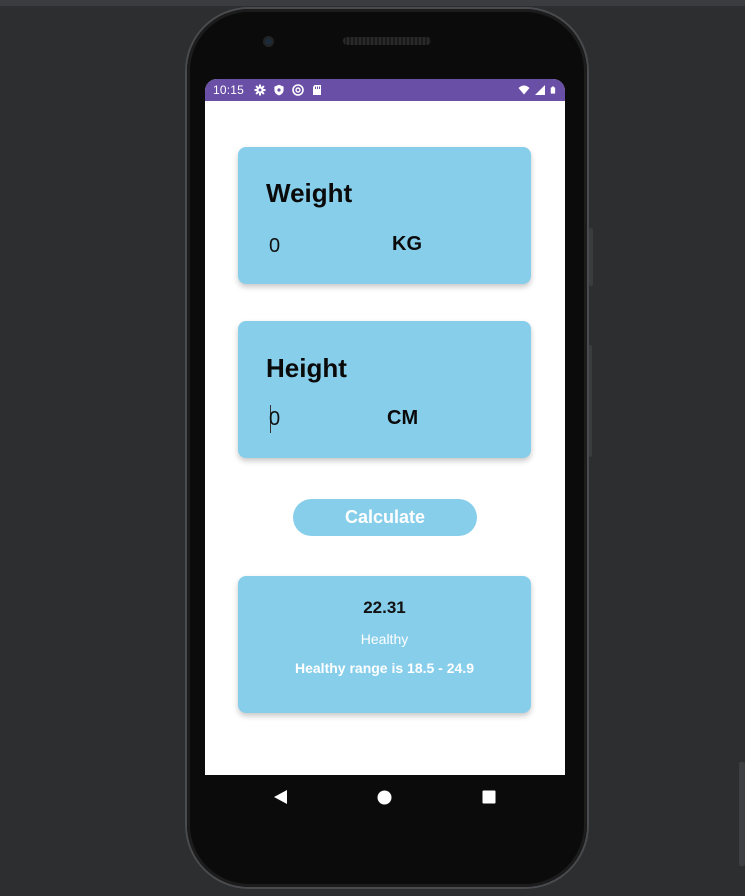 This screenshot has height=896, width=745. Describe the element at coordinates (591, 257) in the screenshot. I see `power-button` at that location.